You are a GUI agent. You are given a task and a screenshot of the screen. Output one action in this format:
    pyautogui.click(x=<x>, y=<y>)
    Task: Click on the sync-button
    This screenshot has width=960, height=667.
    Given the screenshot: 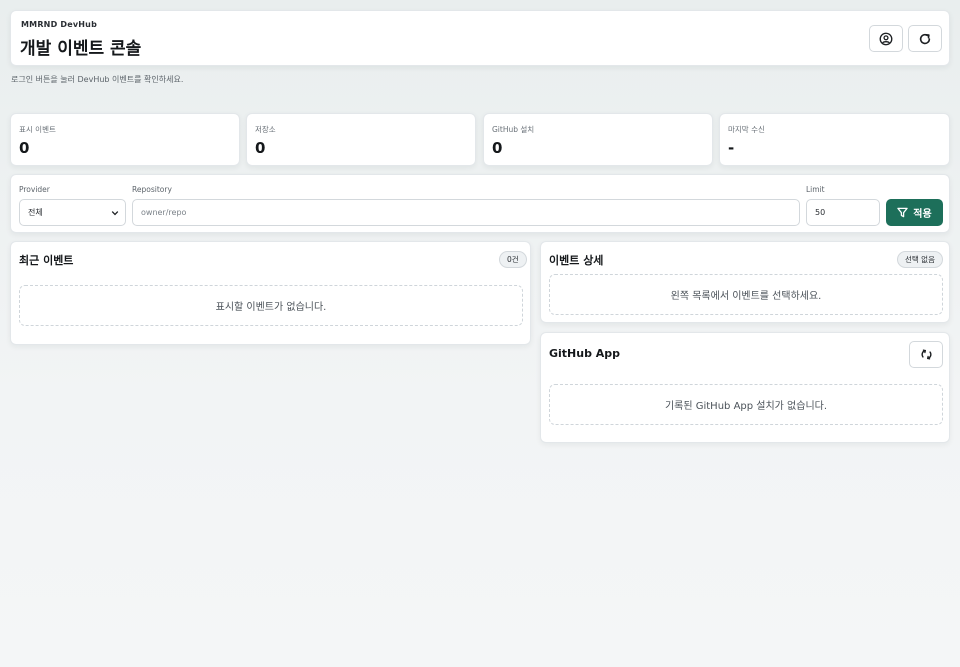 What is the action you would take?
    pyautogui.click(x=926, y=354)
    